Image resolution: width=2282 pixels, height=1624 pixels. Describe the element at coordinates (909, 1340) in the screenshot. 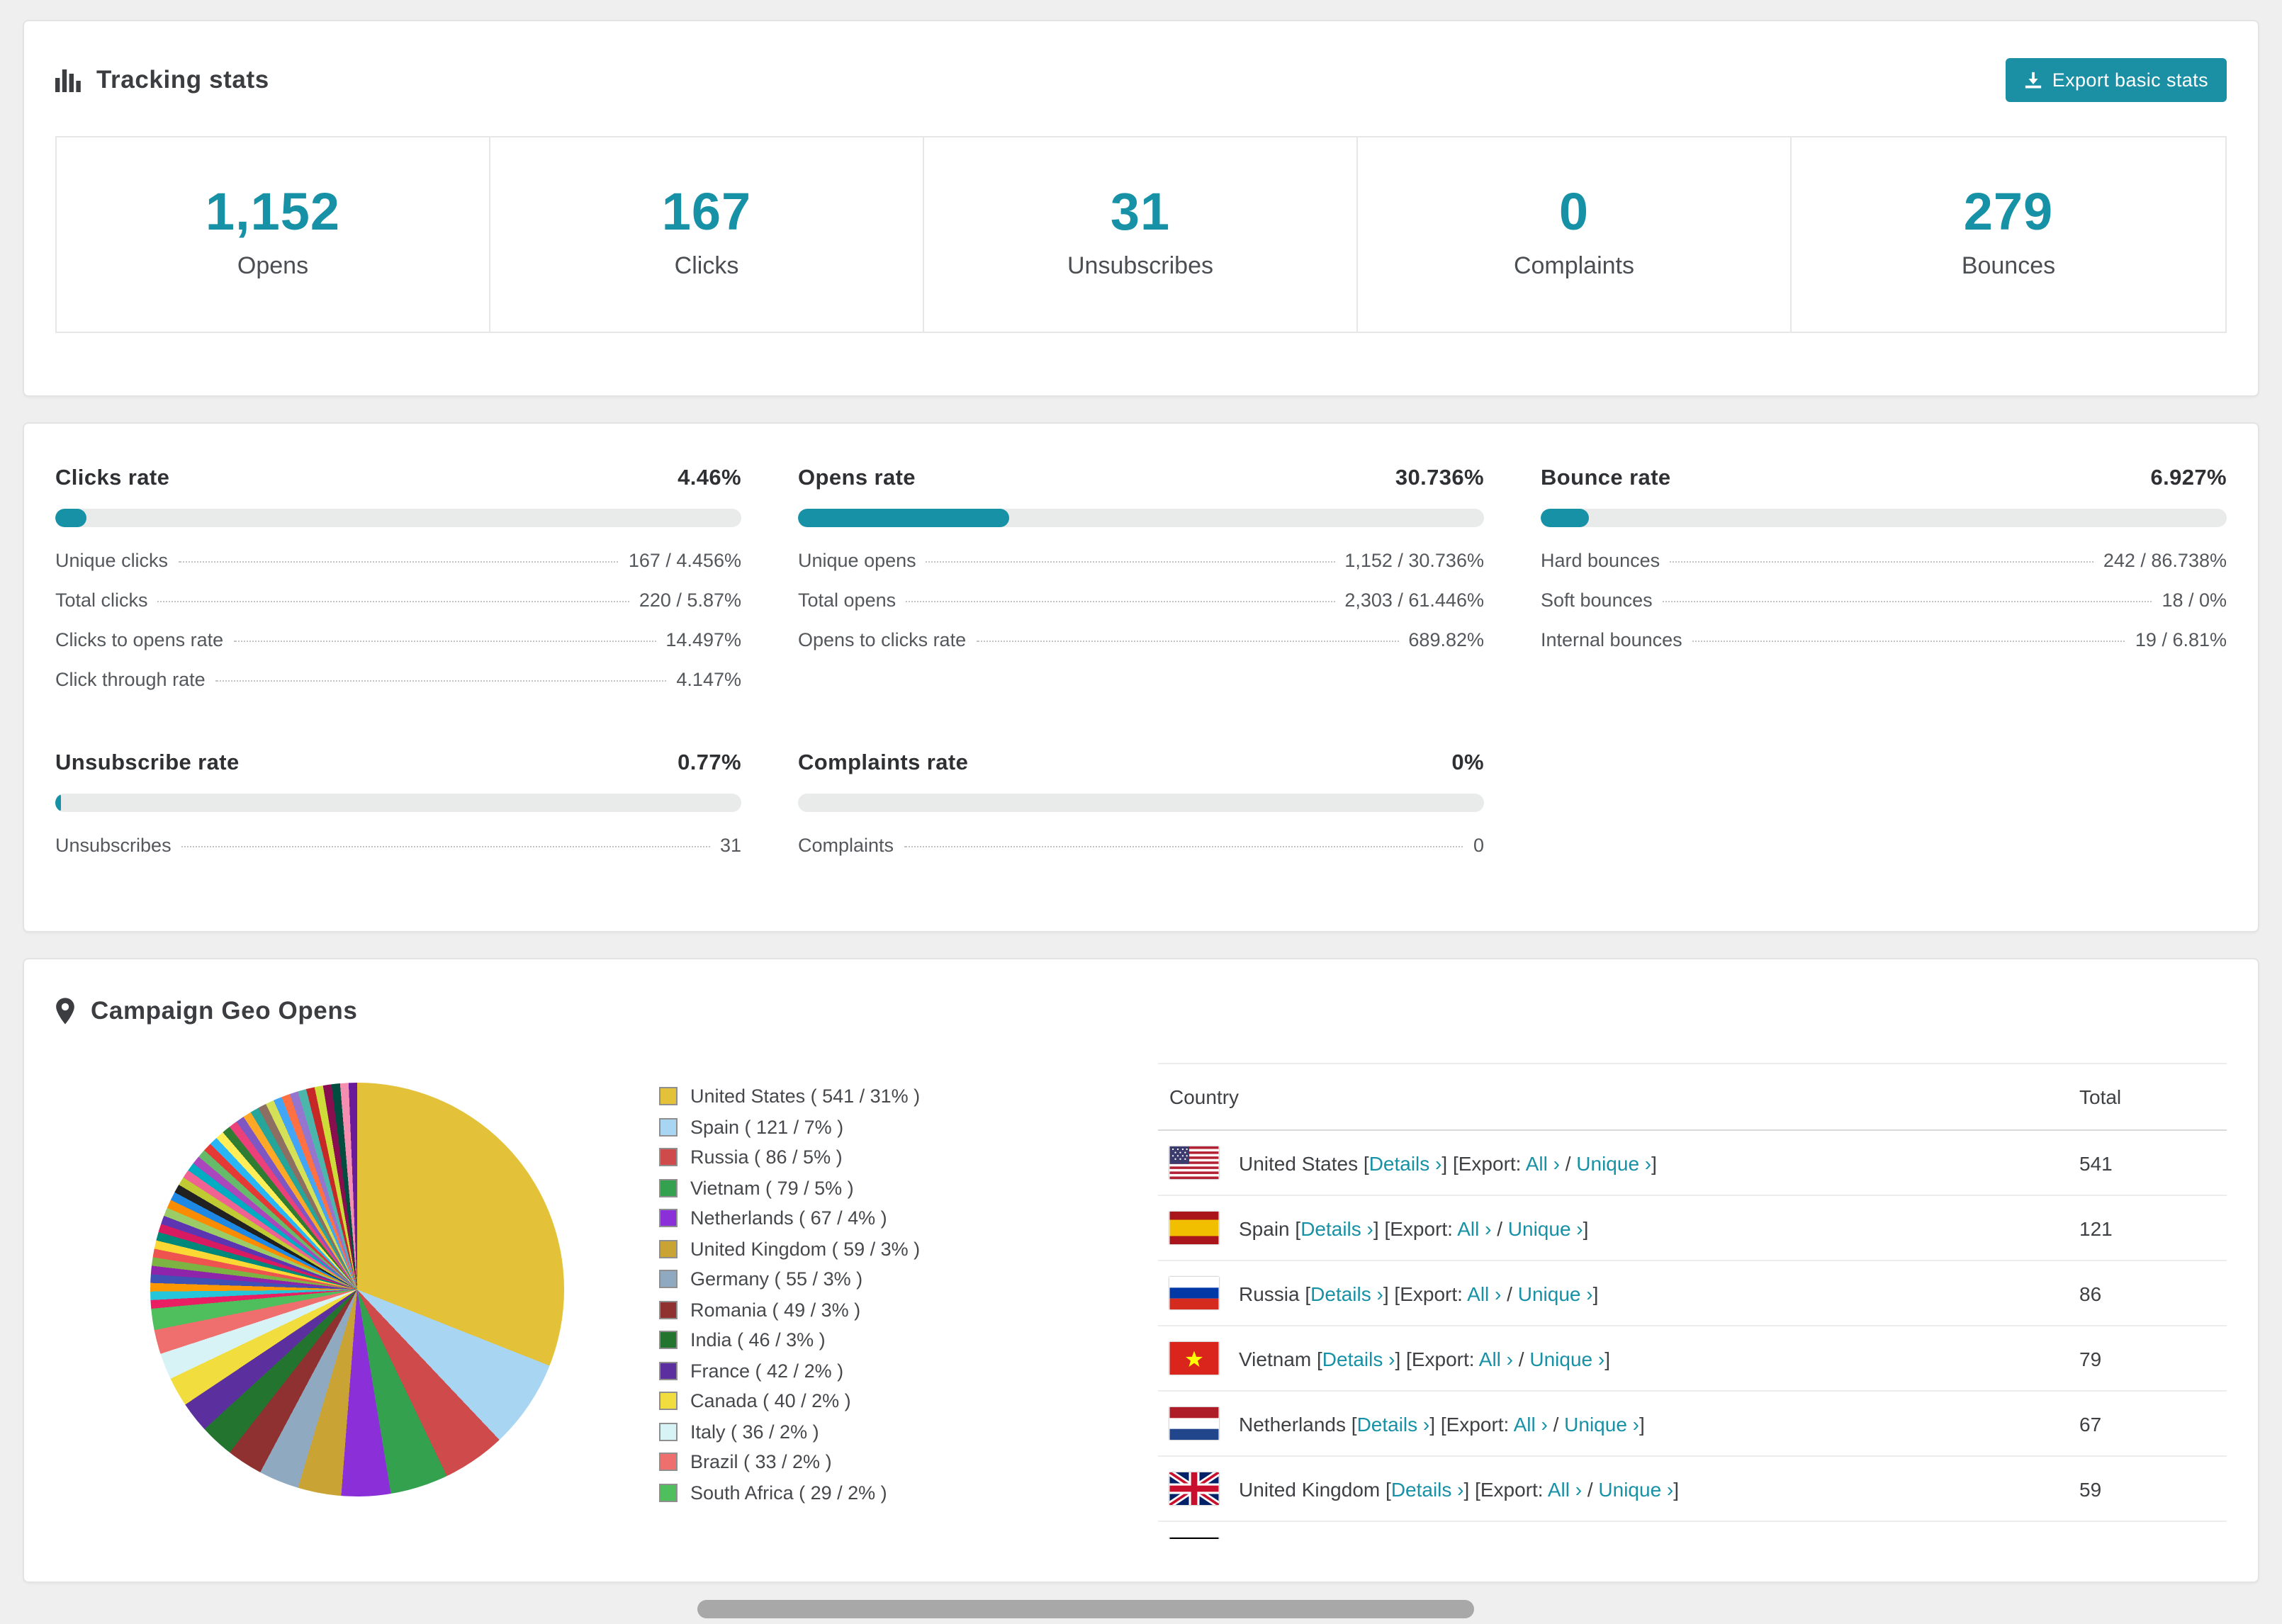

I see `legend-item: India ( 46 / 3% )` at that location.